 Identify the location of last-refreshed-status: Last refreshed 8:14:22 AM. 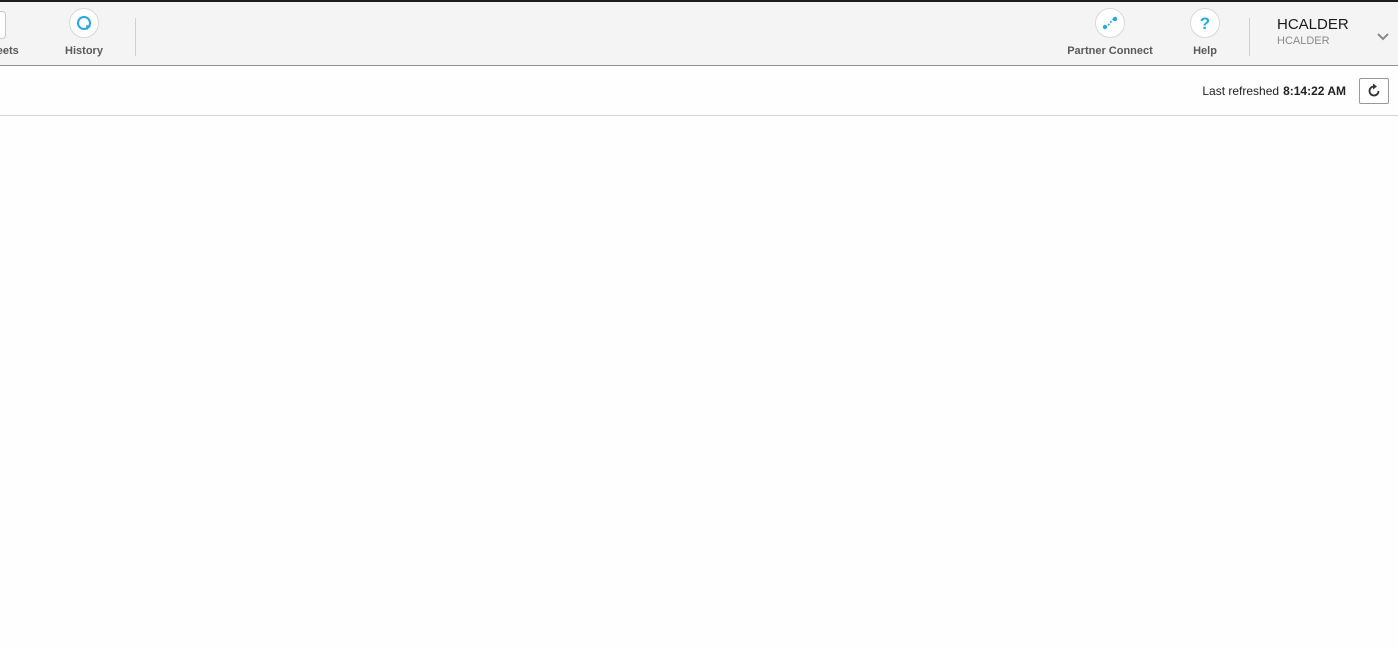
(1274, 91).